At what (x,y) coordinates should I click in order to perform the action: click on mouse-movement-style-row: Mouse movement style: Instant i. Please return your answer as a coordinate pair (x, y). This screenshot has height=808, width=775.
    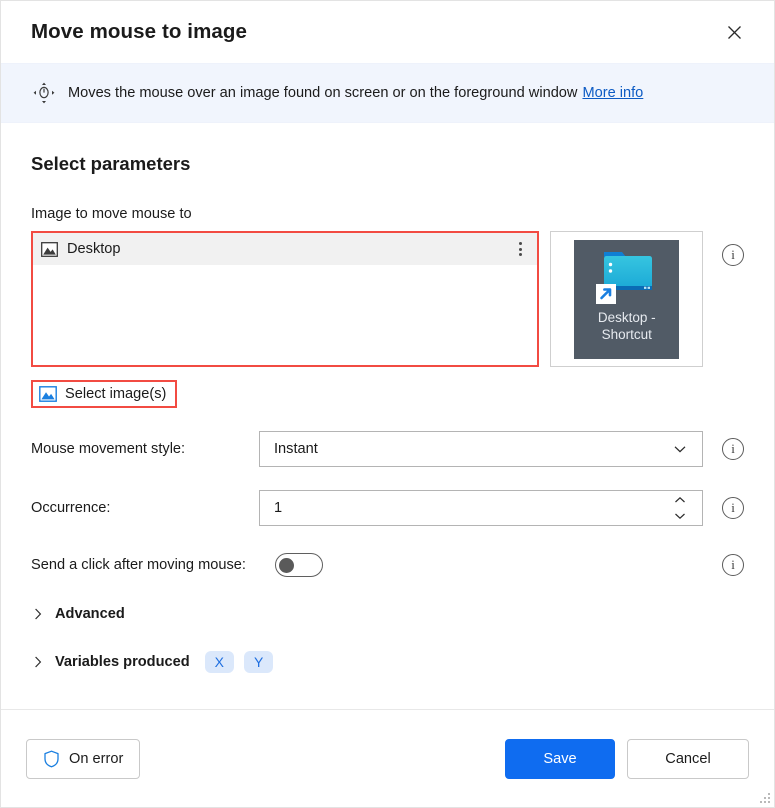
    Looking at the image, I should click on (387, 449).